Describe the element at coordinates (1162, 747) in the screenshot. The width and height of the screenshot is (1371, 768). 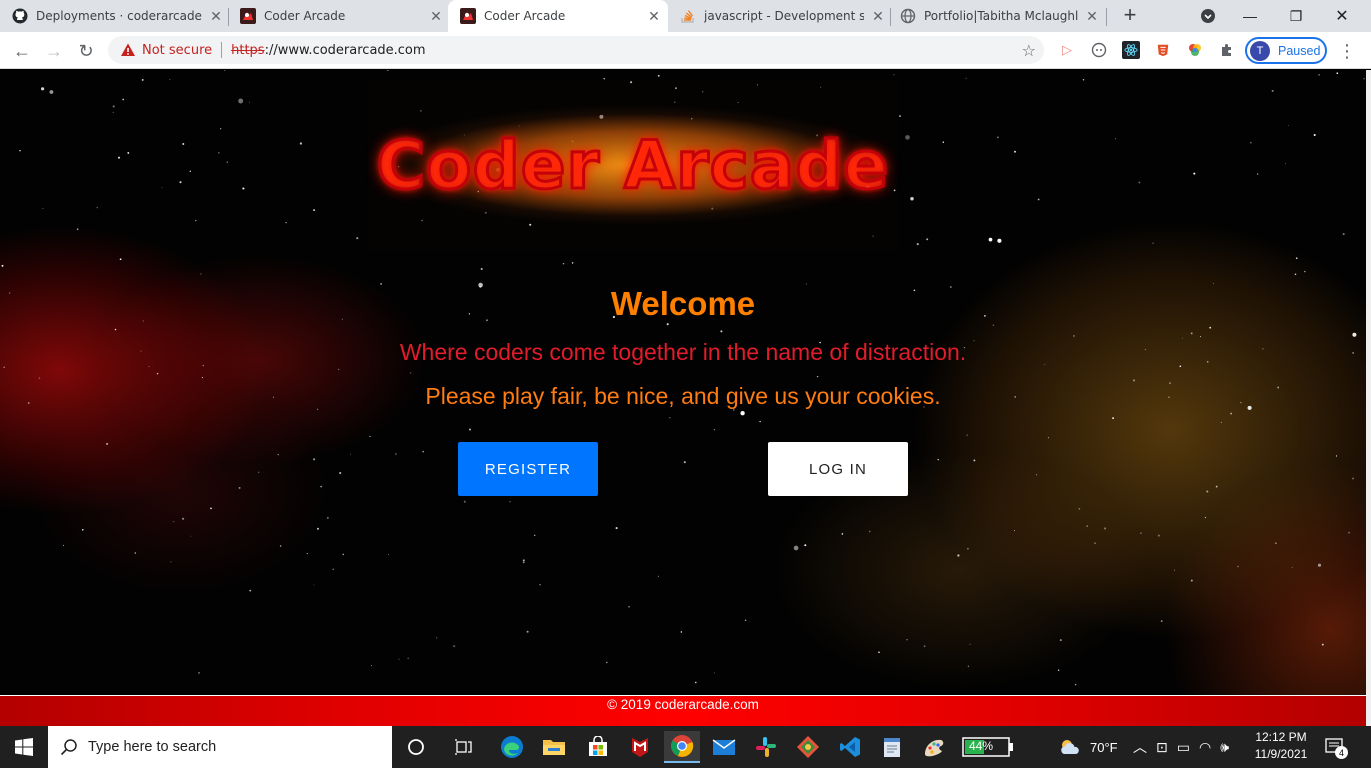
I see `meet-now-icon: ⊡` at that location.